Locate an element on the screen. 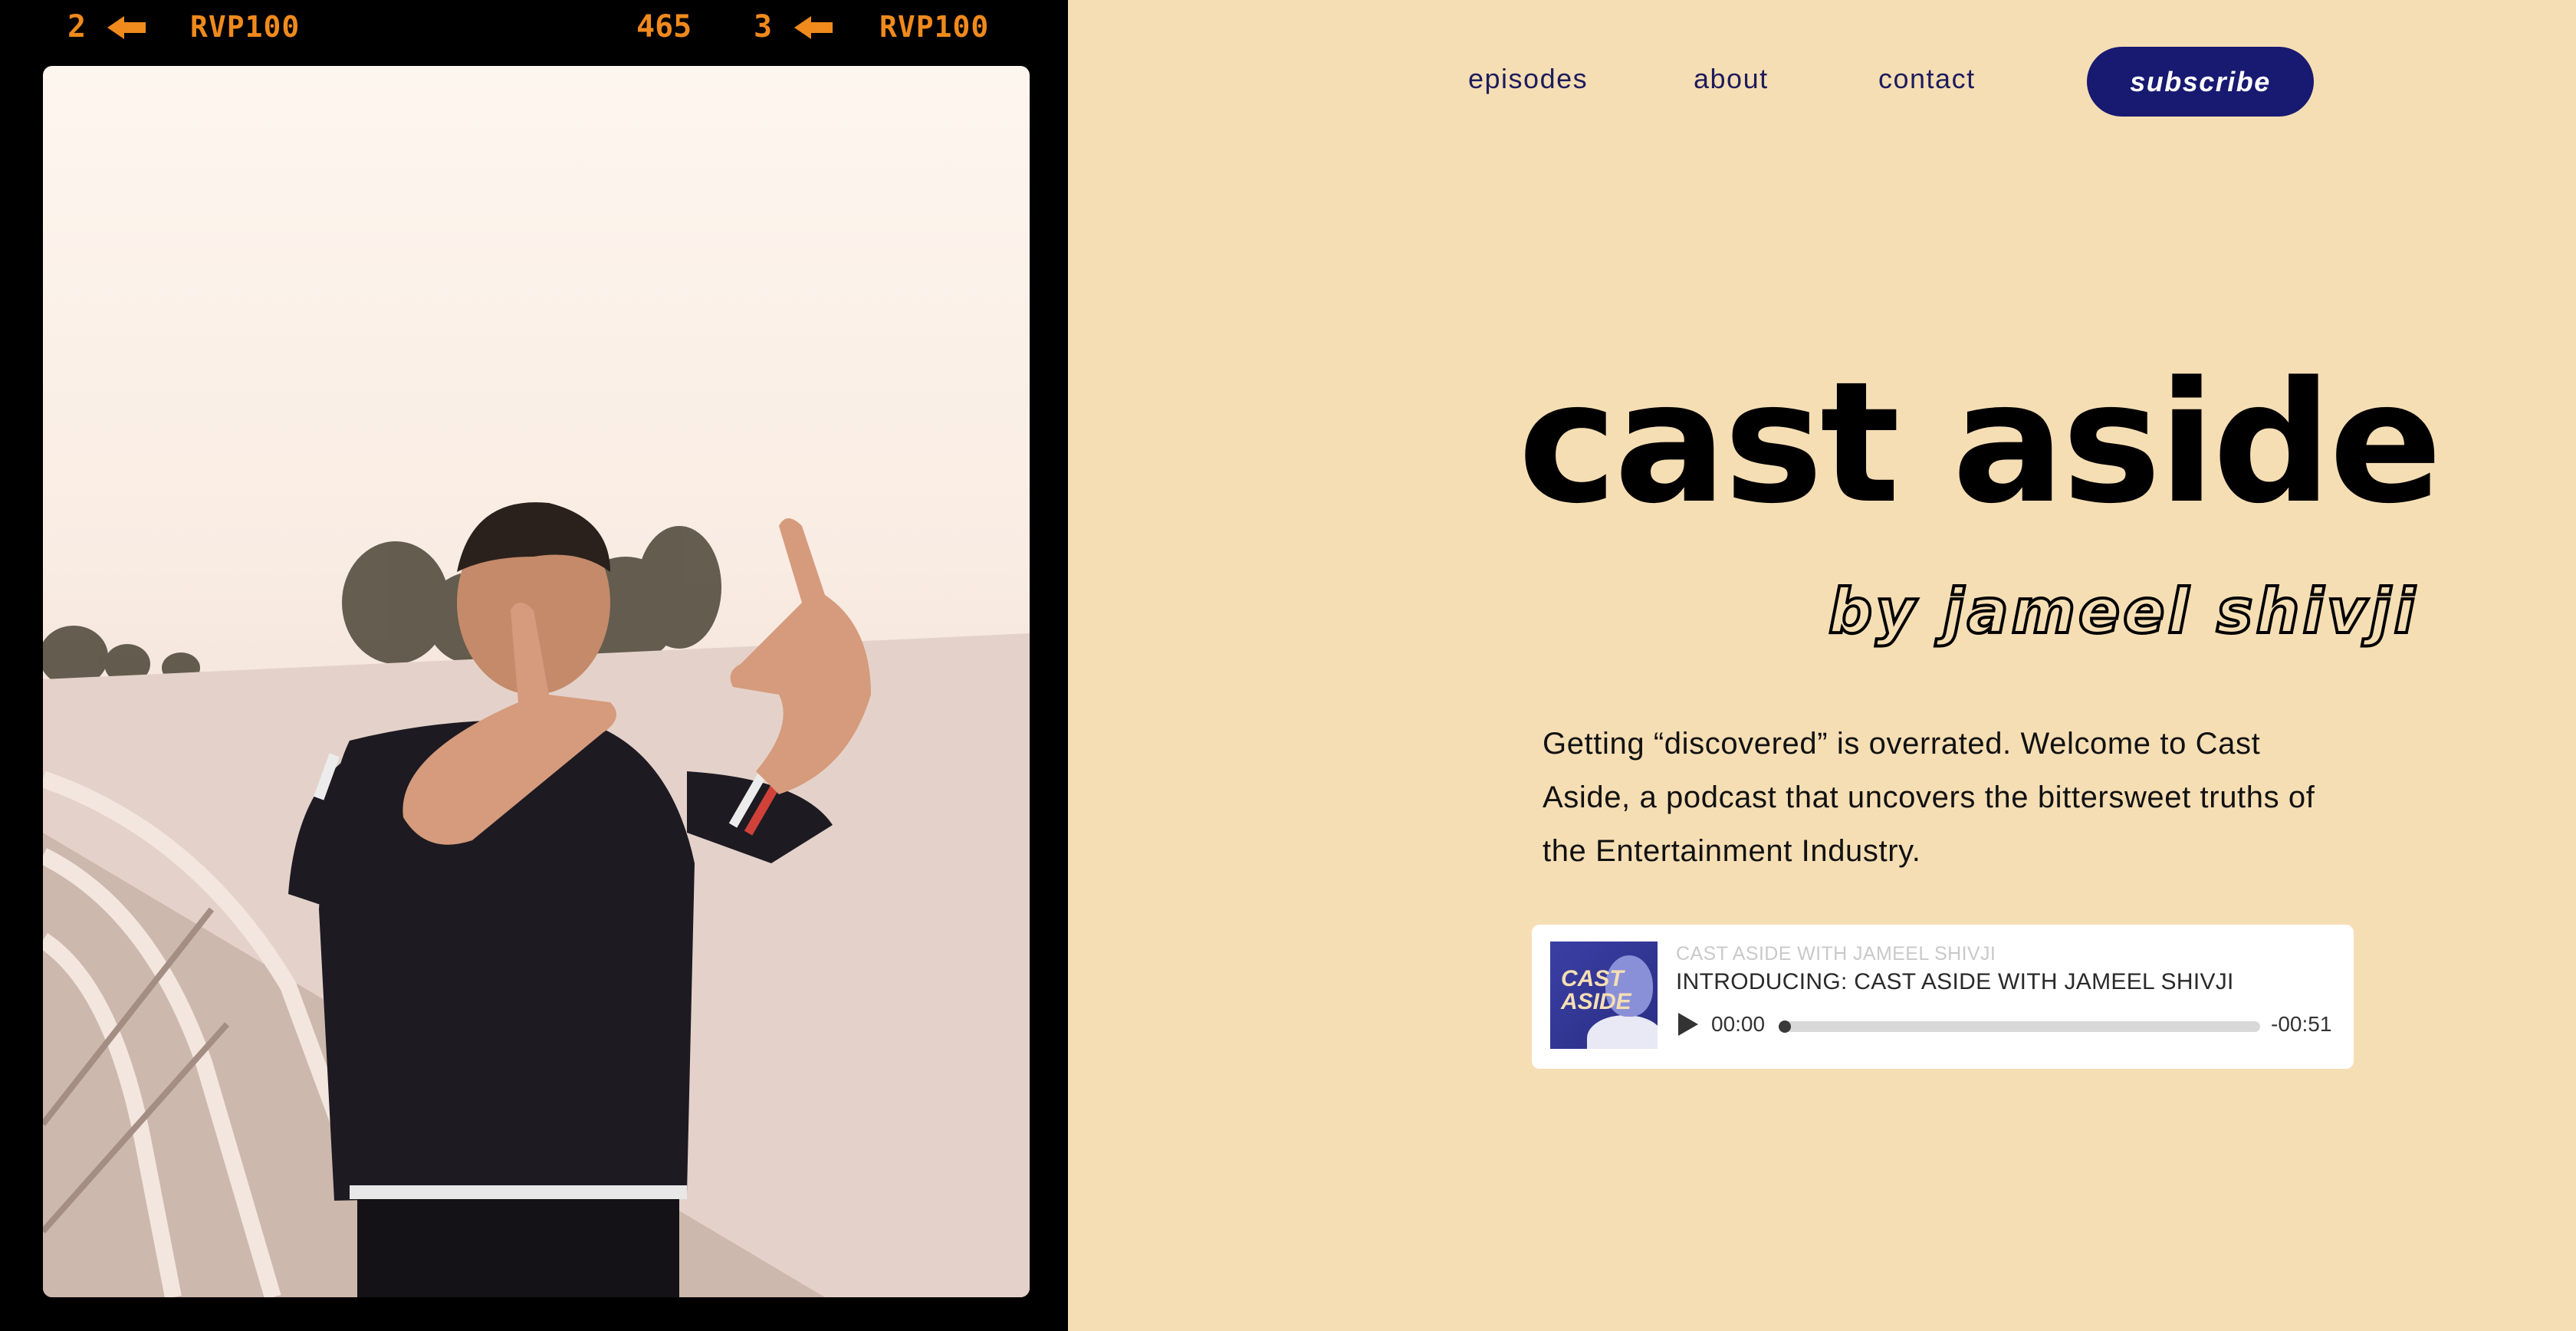 The height and width of the screenshot is (1331, 2576). film-counter: 465 is located at coordinates (664, 26).